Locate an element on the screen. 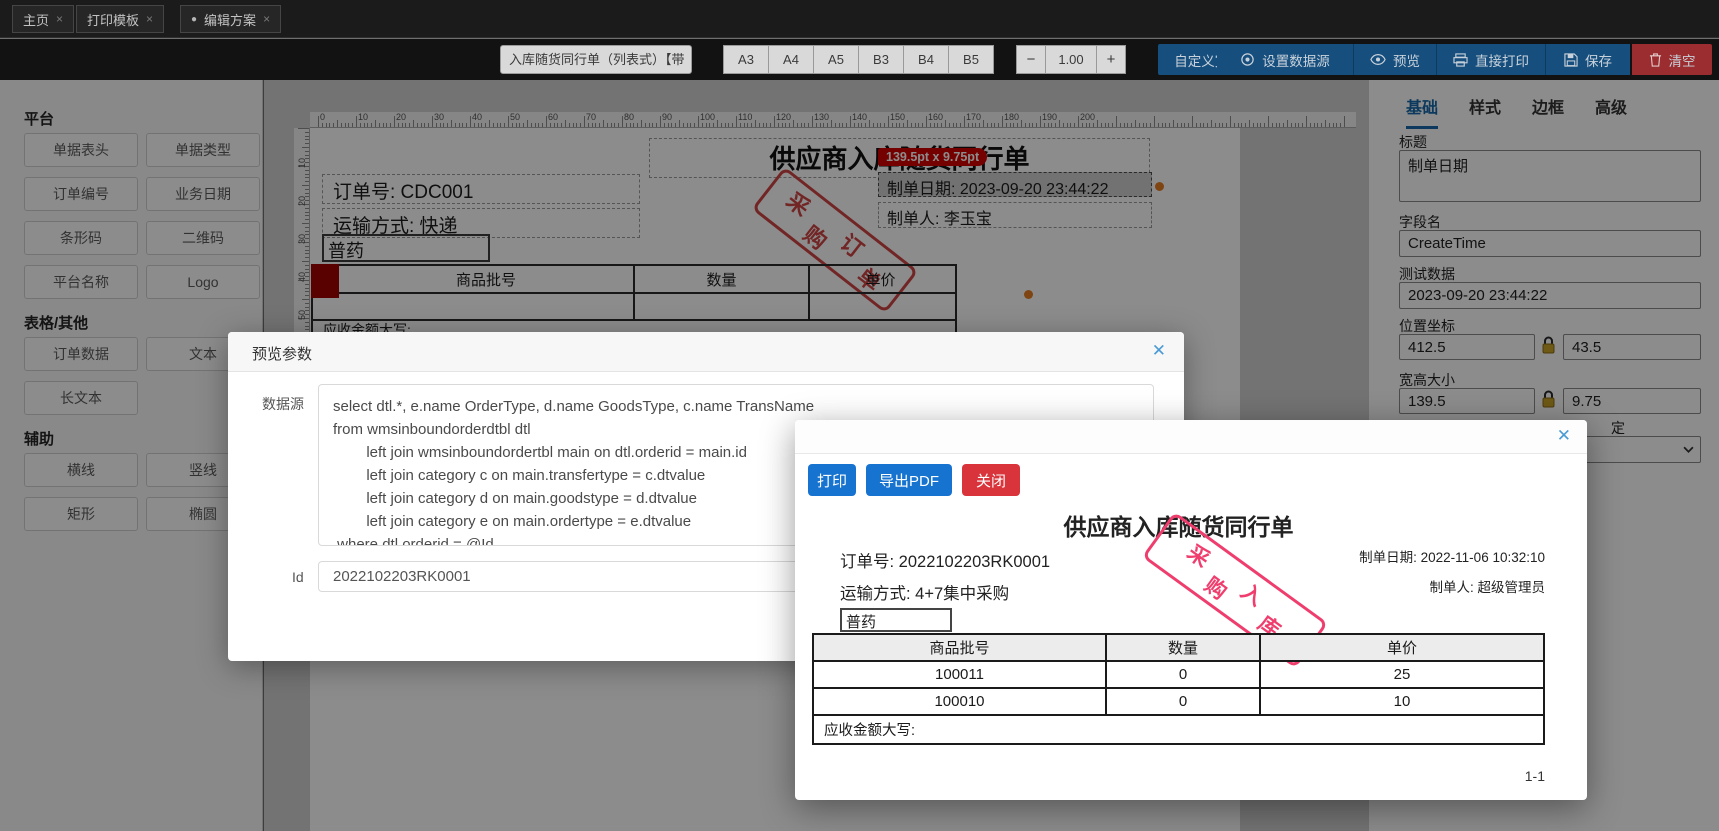  cell-price: 10 is located at coordinates (1402, 701).